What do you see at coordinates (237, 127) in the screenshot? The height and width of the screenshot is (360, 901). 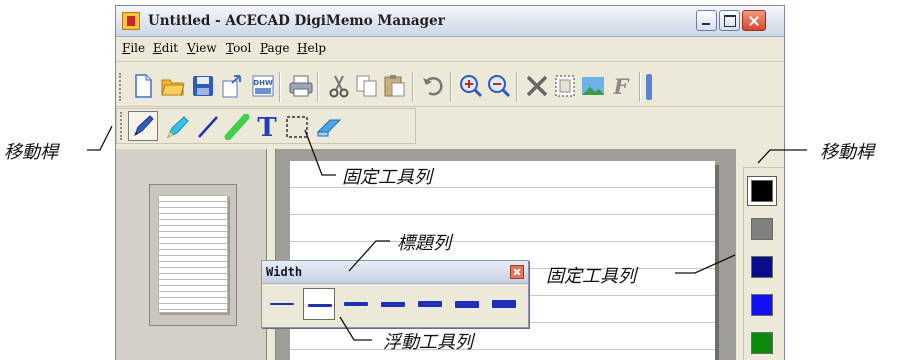 I see `marker-icon` at bounding box center [237, 127].